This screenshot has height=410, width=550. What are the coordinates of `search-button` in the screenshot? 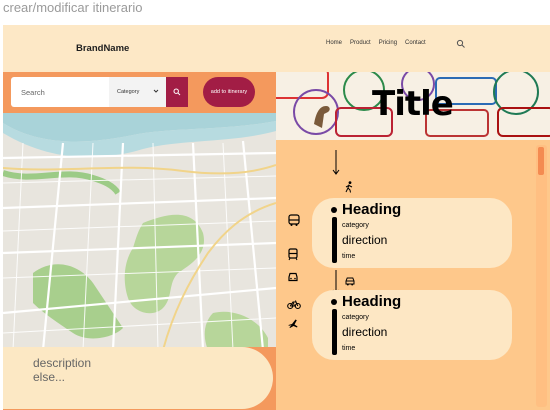 It's located at (177, 92).